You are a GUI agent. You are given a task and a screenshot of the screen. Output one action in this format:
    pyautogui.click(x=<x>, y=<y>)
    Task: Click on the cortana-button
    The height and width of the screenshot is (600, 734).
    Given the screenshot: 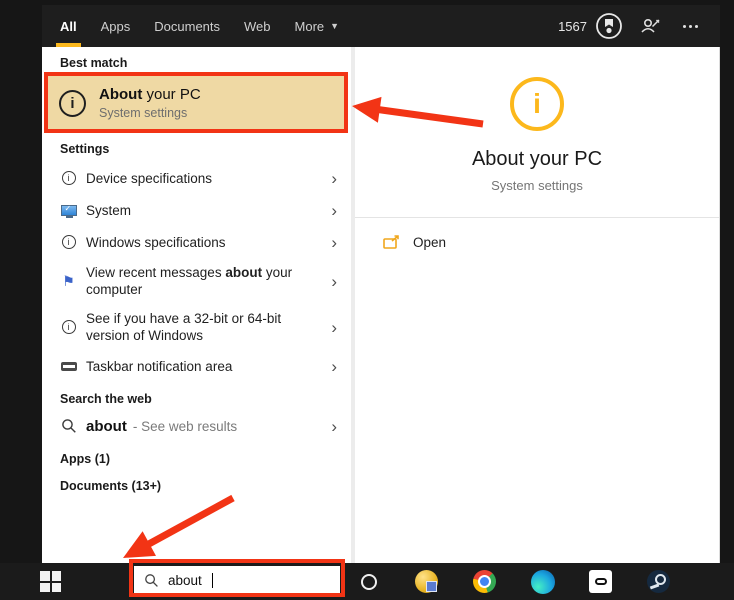 What is the action you would take?
    pyautogui.click(x=368, y=581)
    